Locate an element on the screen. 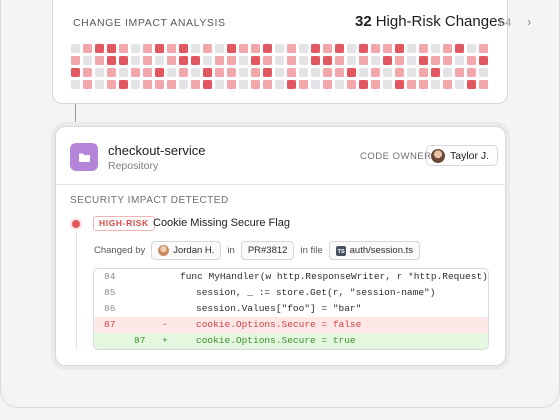  author-chip: Jordan H. is located at coordinates (186, 250).